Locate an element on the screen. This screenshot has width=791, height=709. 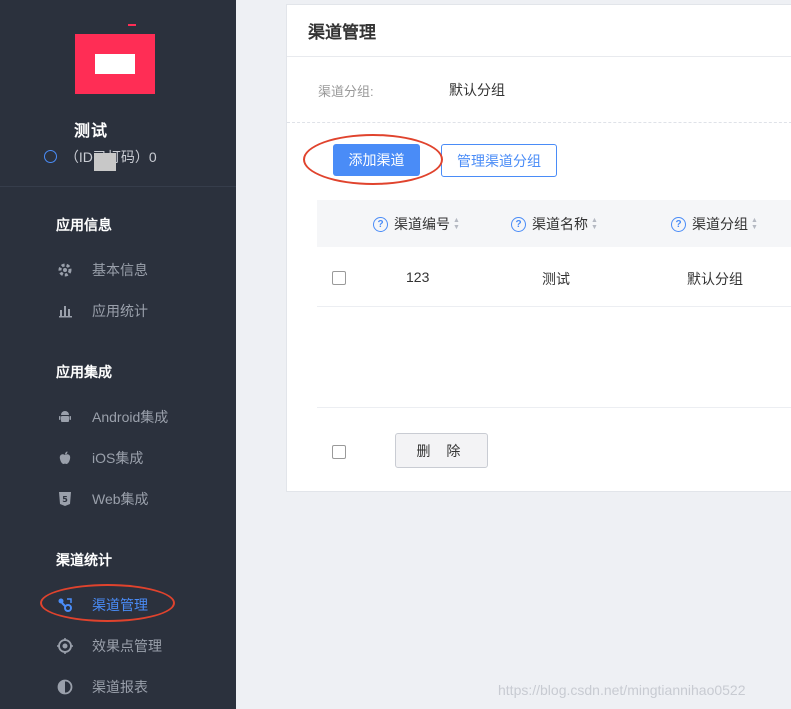
app-logo is located at coordinates (115, 64).